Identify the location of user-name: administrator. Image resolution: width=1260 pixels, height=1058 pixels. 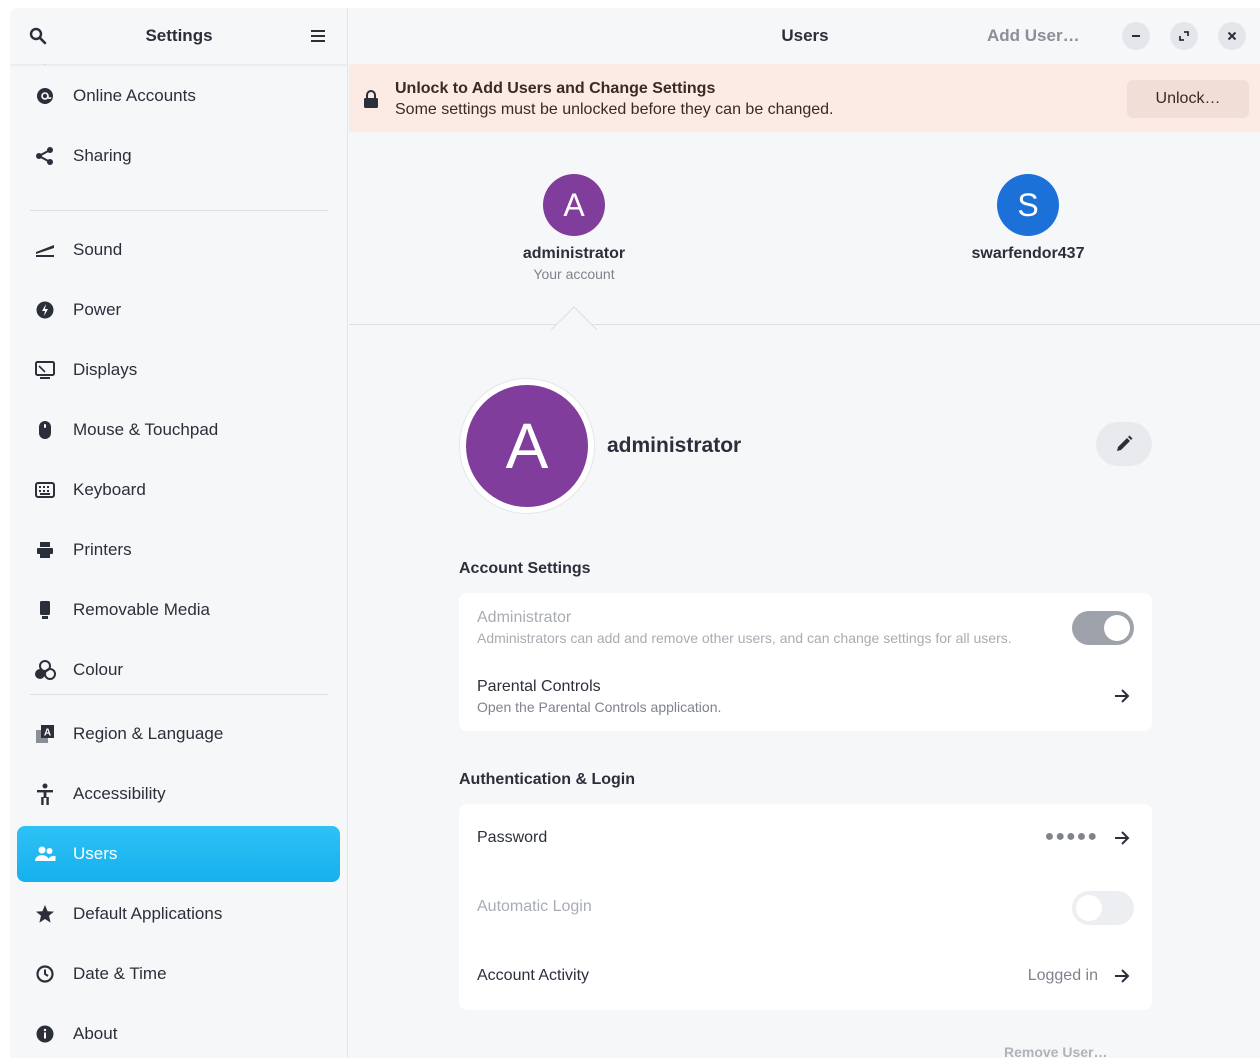
(574, 253).